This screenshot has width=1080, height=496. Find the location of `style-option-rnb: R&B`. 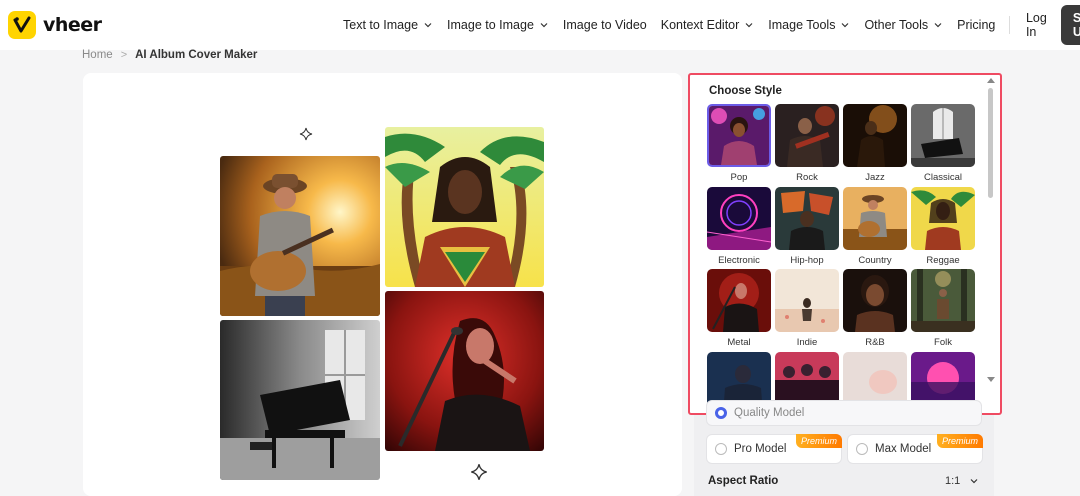

style-option-rnb: R&B is located at coordinates (875, 308).